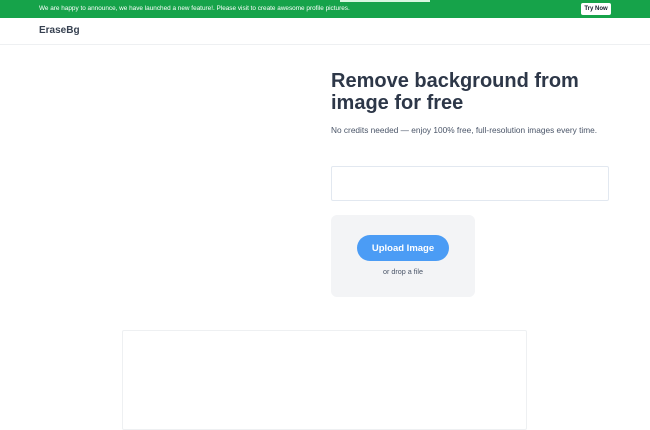 The image size is (650, 430). What do you see at coordinates (455, 92) in the screenshot?
I see `hero-title: Remove background from image for free` at bounding box center [455, 92].